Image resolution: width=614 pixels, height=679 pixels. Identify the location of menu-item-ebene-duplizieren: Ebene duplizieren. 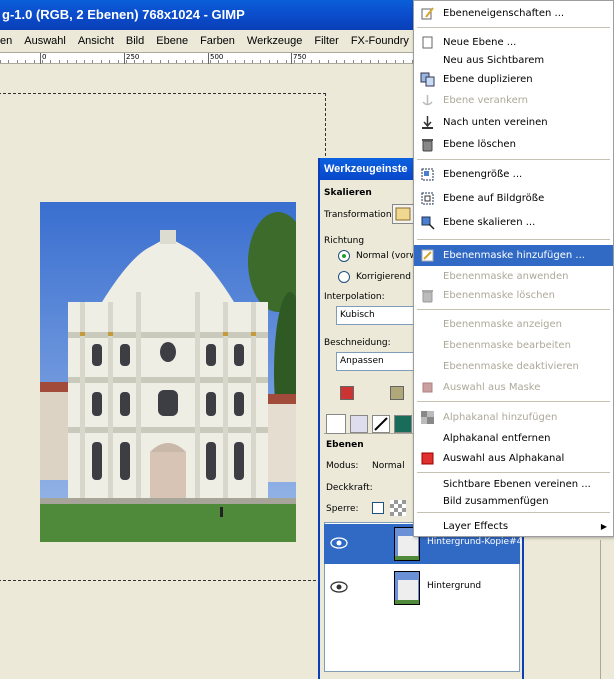
(513, 79).